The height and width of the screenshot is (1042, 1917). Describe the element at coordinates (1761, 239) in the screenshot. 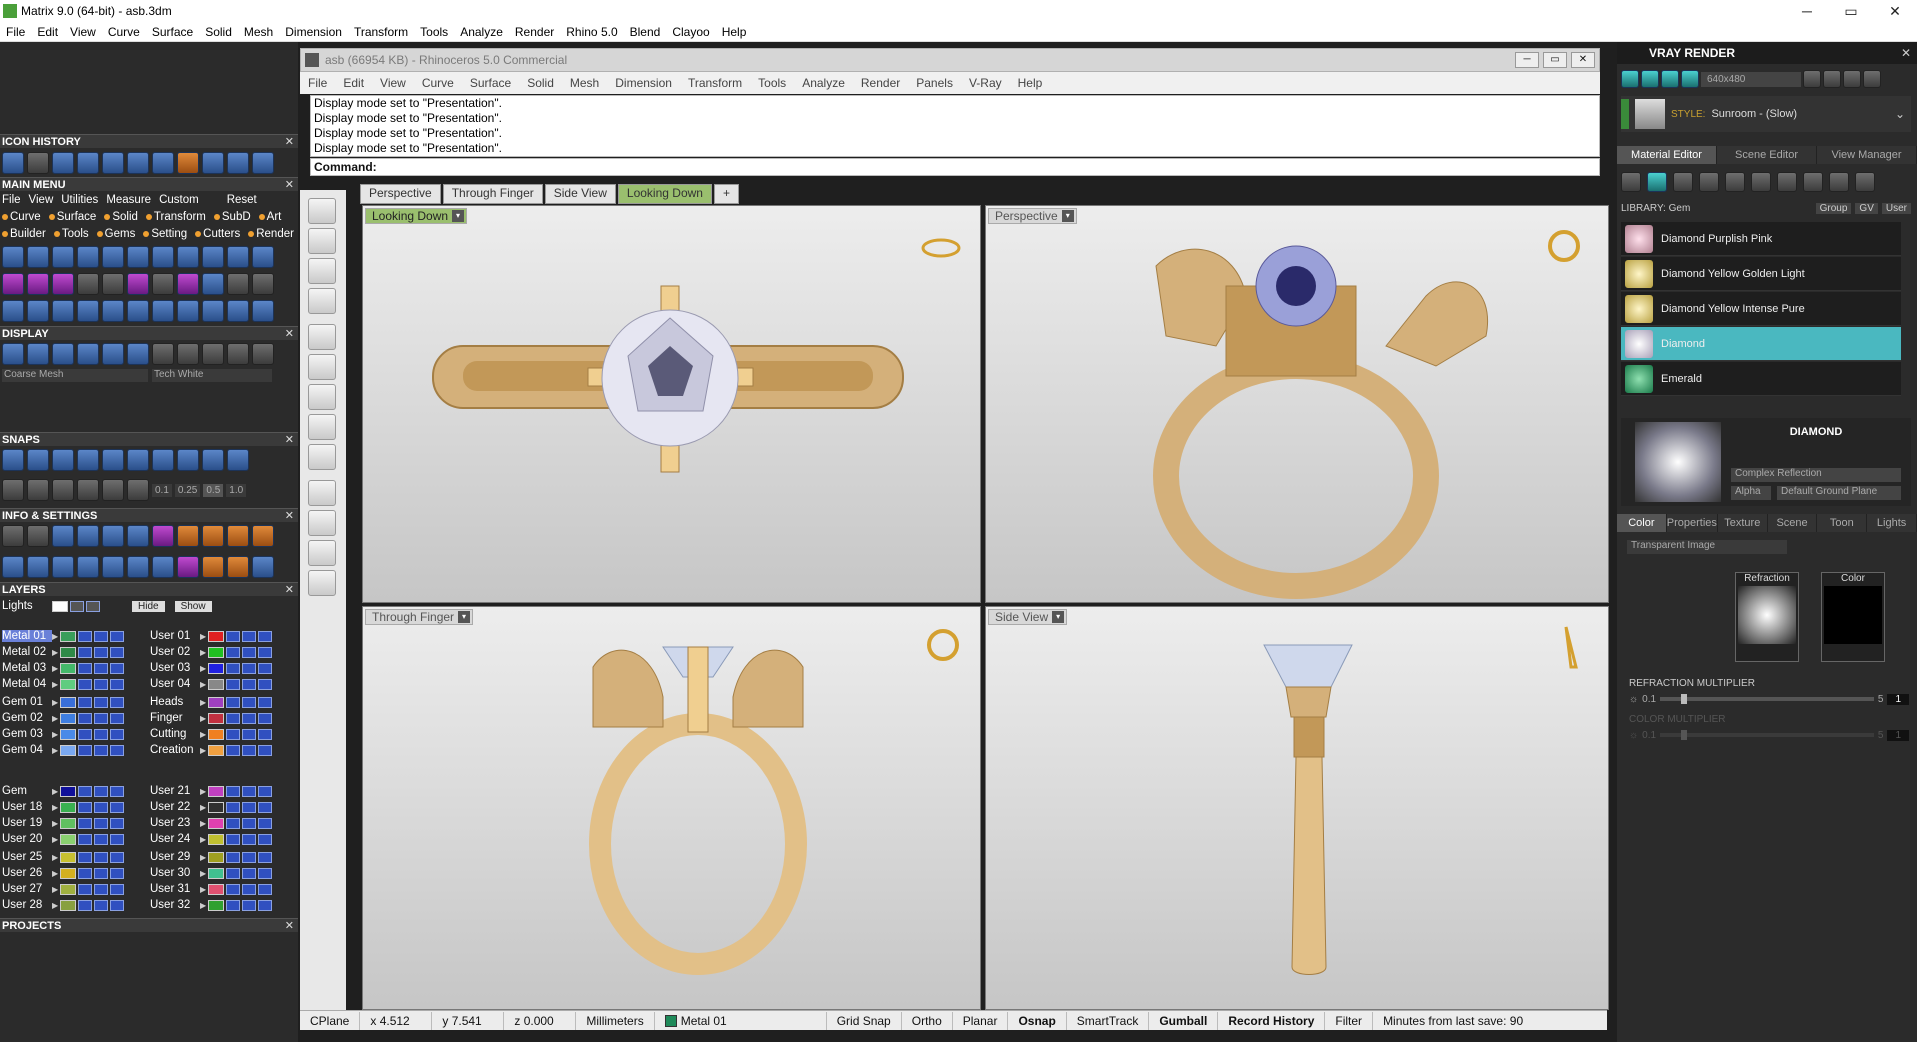

I see `library-item: Diamond Purplish Pink` at that location.